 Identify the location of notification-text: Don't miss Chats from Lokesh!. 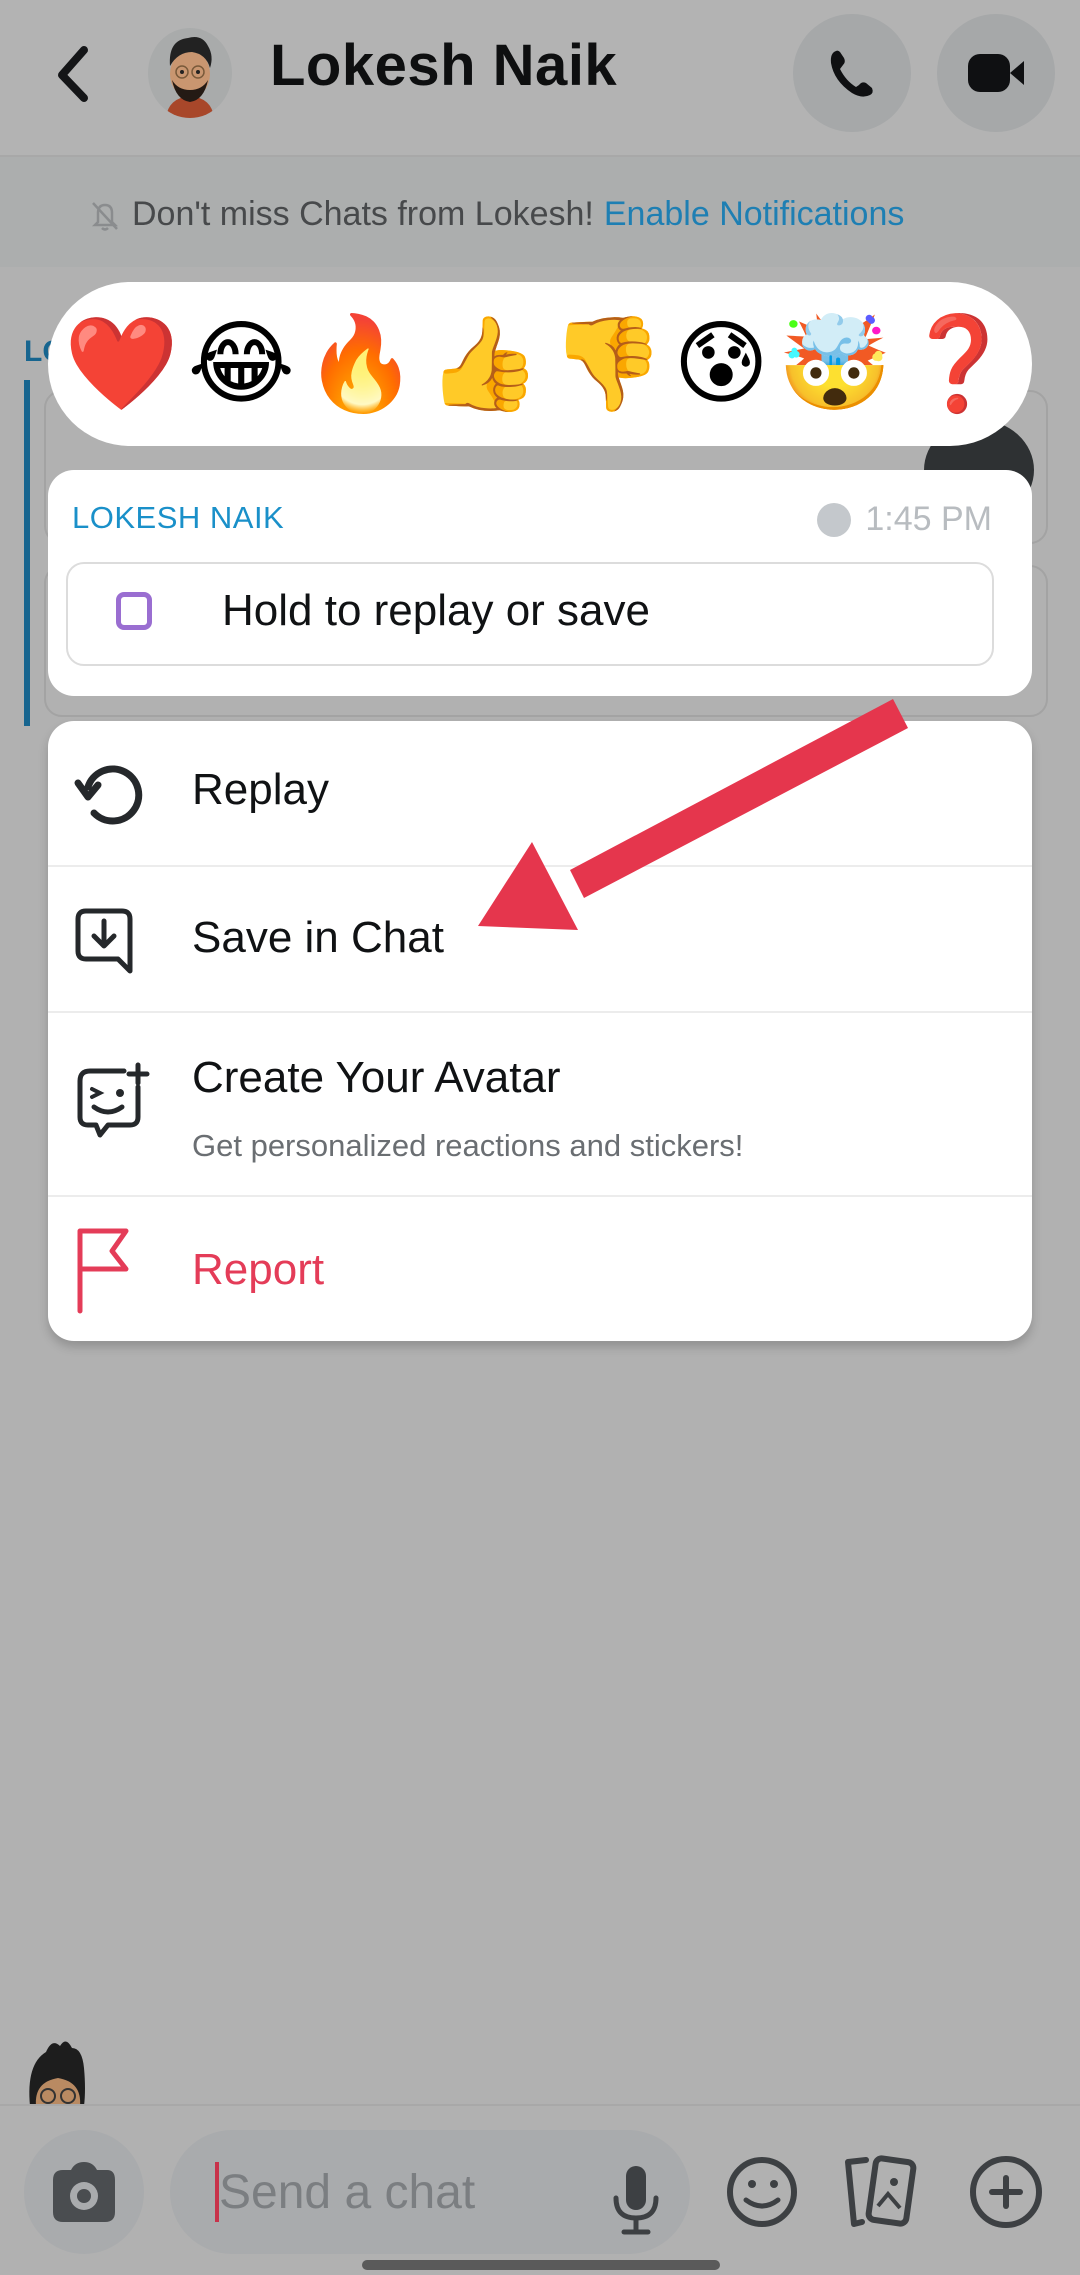
(363, 214).